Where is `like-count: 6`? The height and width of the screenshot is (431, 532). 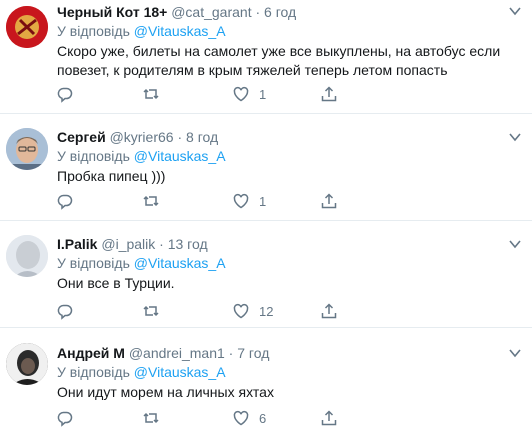 like-count: 6 is located at coordinates (263, 418).